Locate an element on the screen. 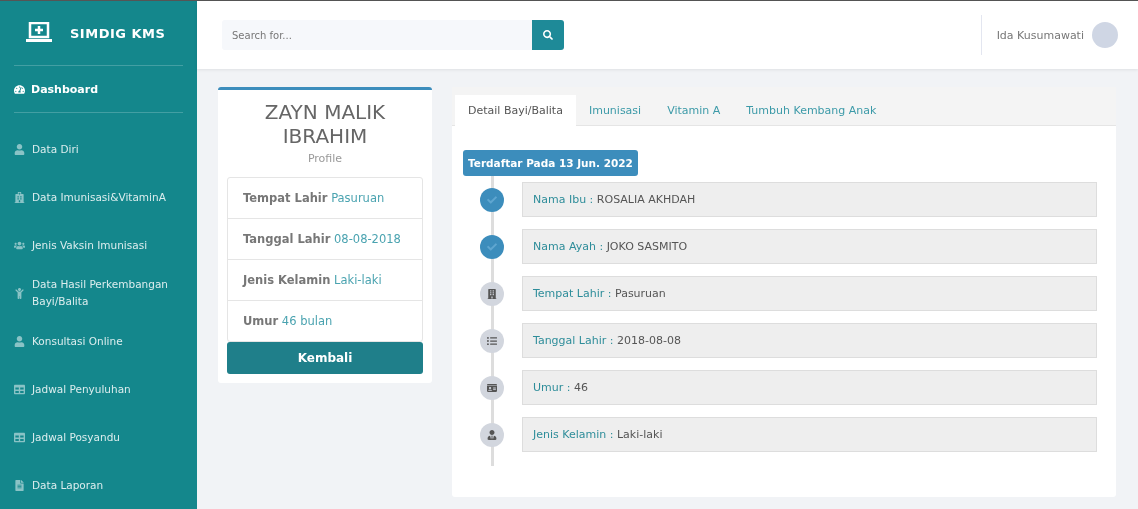  timeline-entry: Tanggal Lahir : 2018-08-08 is located at coordinates (809, 340).